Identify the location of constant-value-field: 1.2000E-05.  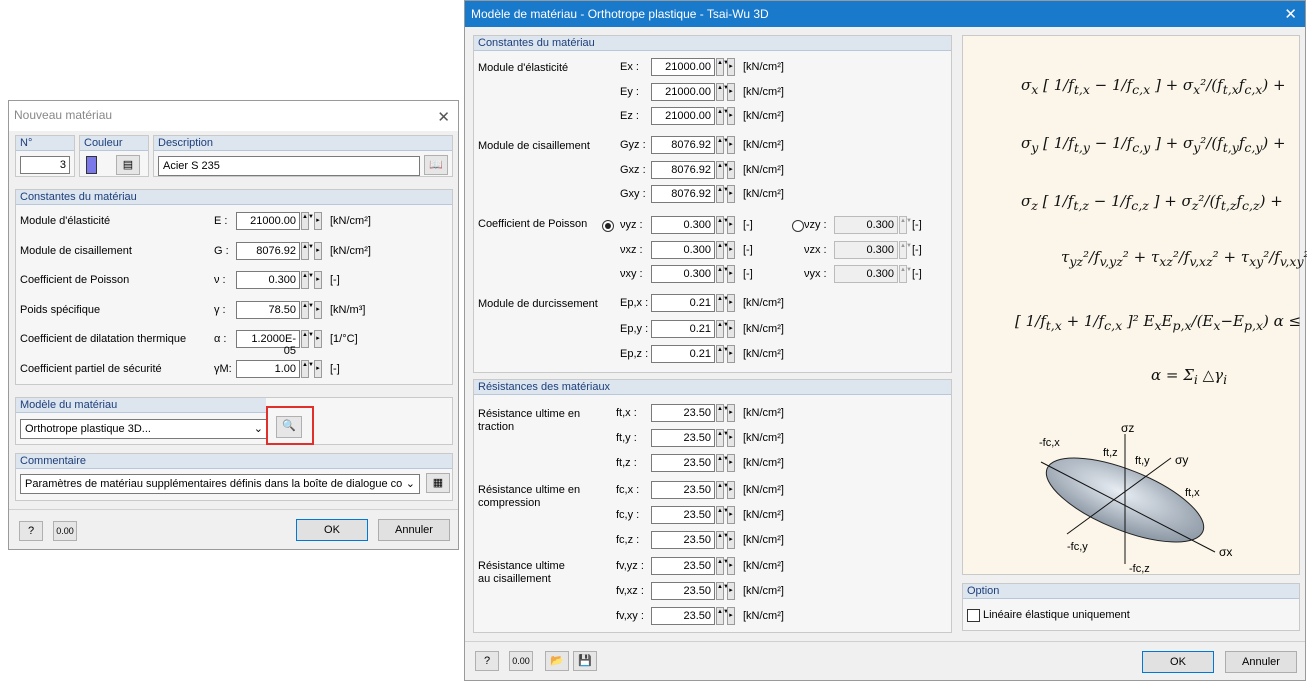
(268, 343).